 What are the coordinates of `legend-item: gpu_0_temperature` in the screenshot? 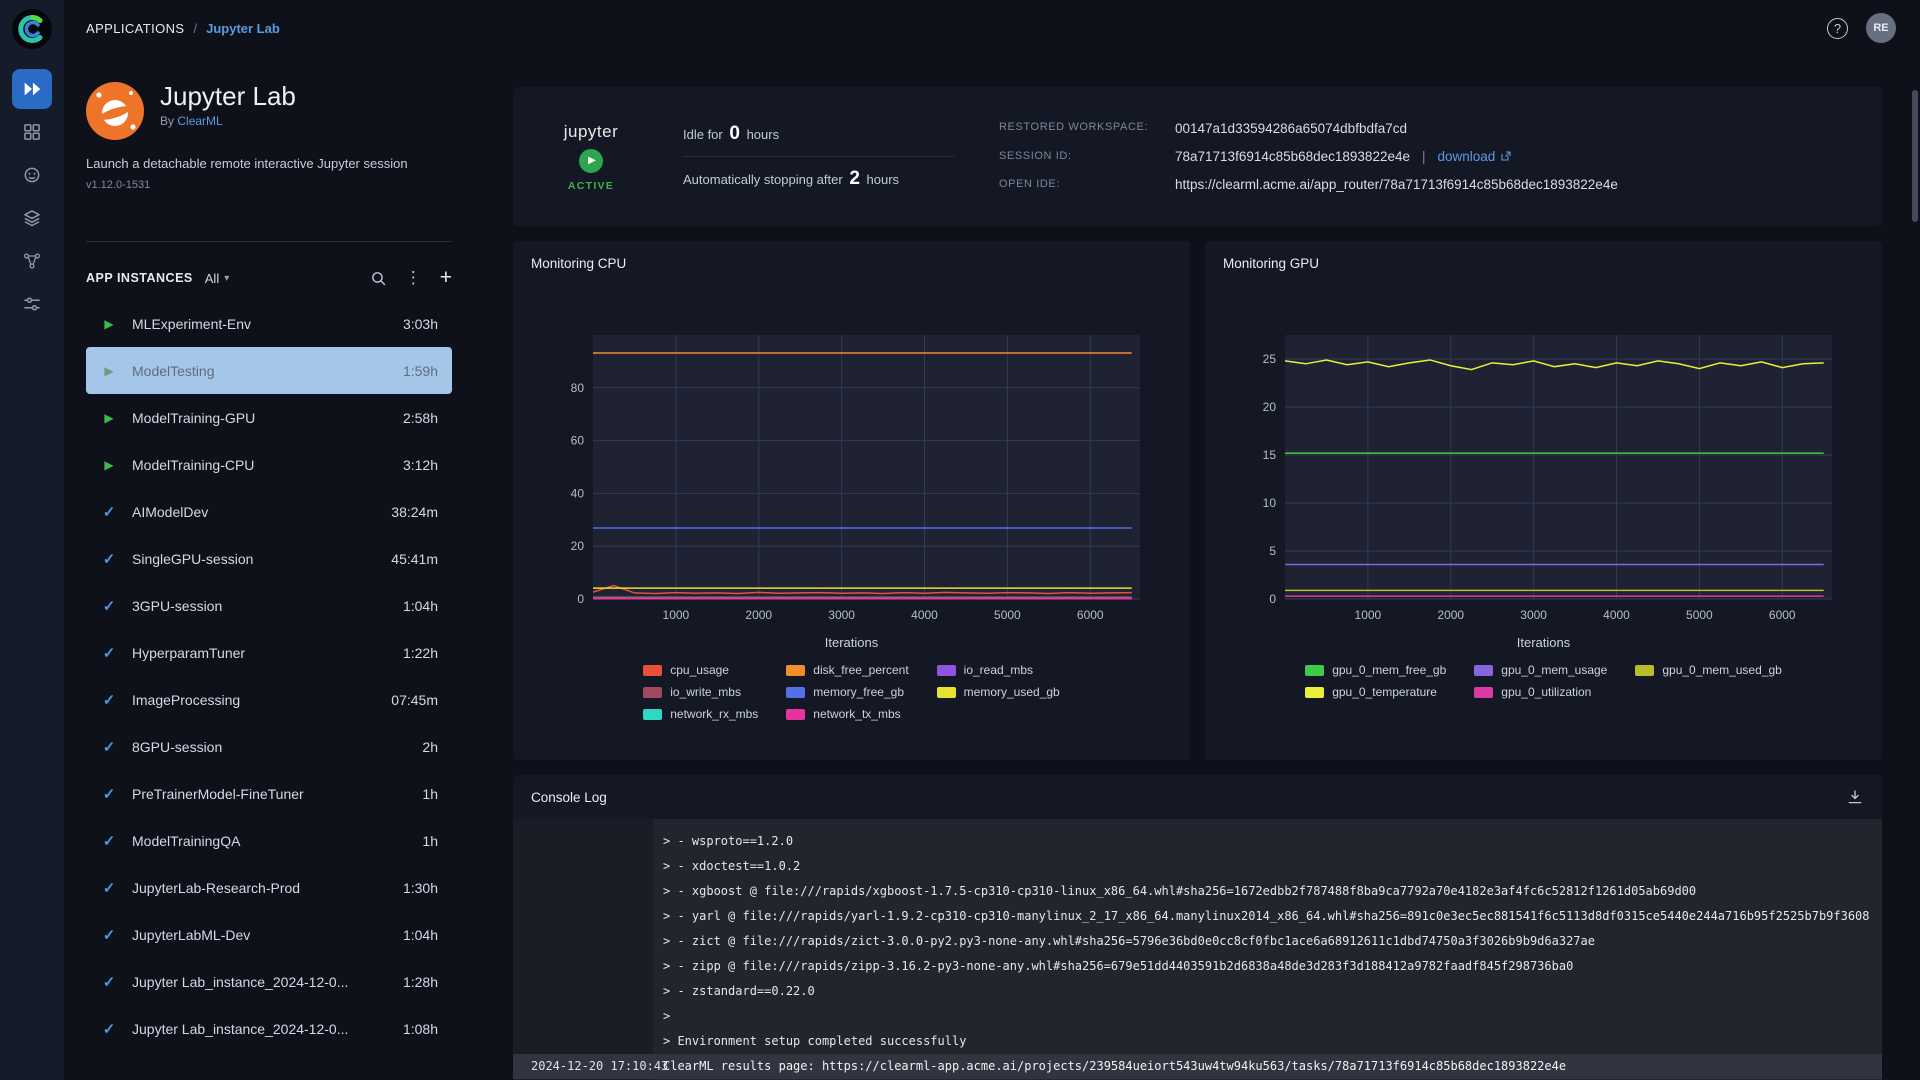 It's located at (1375, 692).